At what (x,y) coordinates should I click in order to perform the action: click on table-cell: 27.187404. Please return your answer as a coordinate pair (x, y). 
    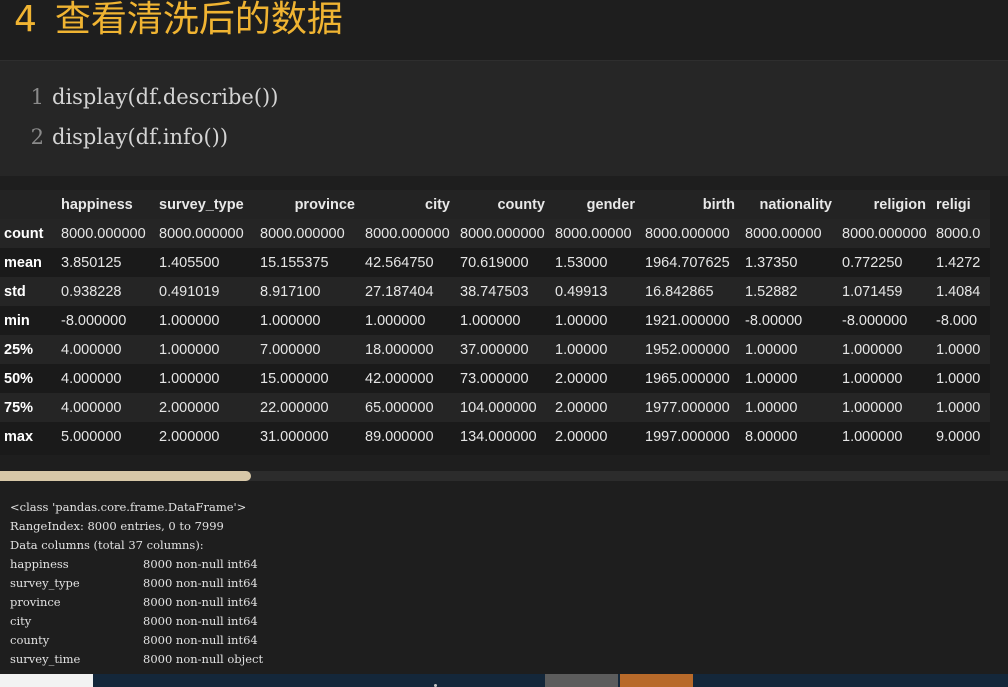
    Looking at the image, I should click on (399, 291).